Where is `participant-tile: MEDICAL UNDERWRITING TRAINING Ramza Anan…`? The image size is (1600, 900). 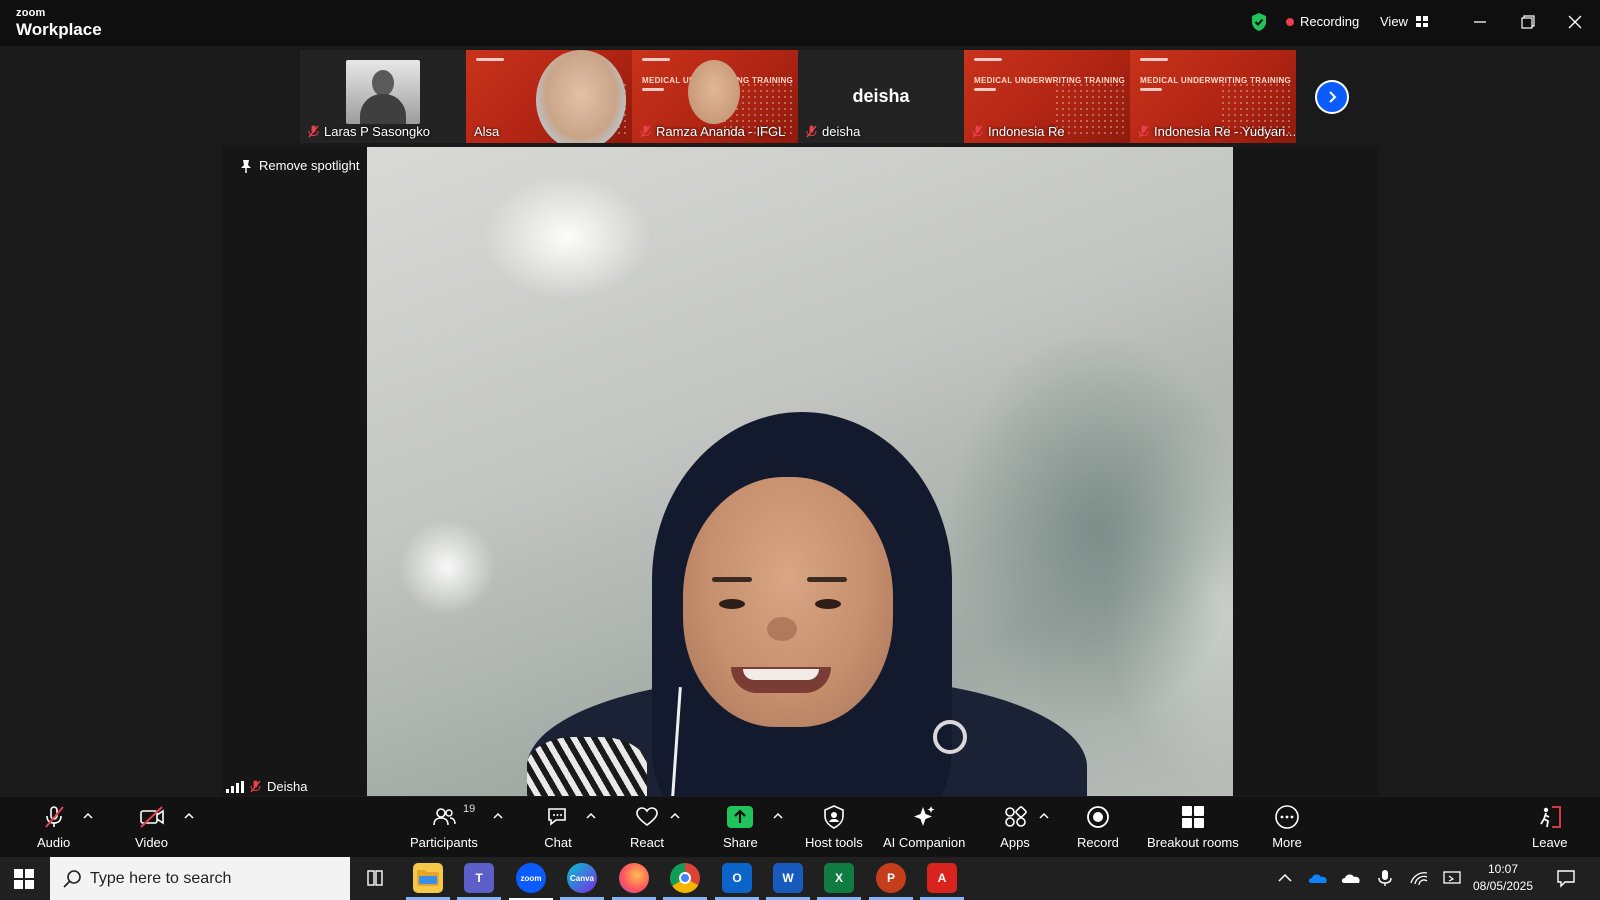
participant-tile: MEDICAL UNDERWRITING TRAINING Ramza Anan… is located at coordinates (715, 96).